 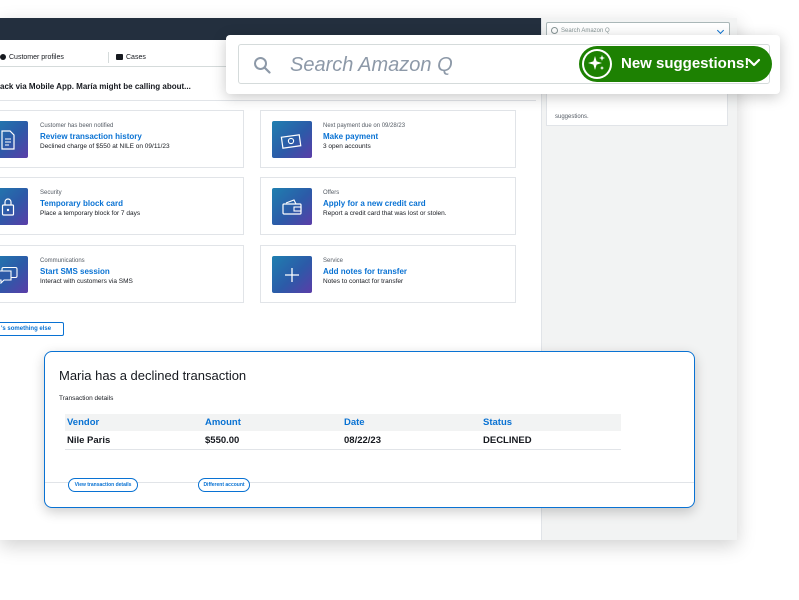 What do you see at coordinates (423, 203) in the screenshot?
I see `action-title-link: Apply for a new credit card` at bounding box center [423, 203].